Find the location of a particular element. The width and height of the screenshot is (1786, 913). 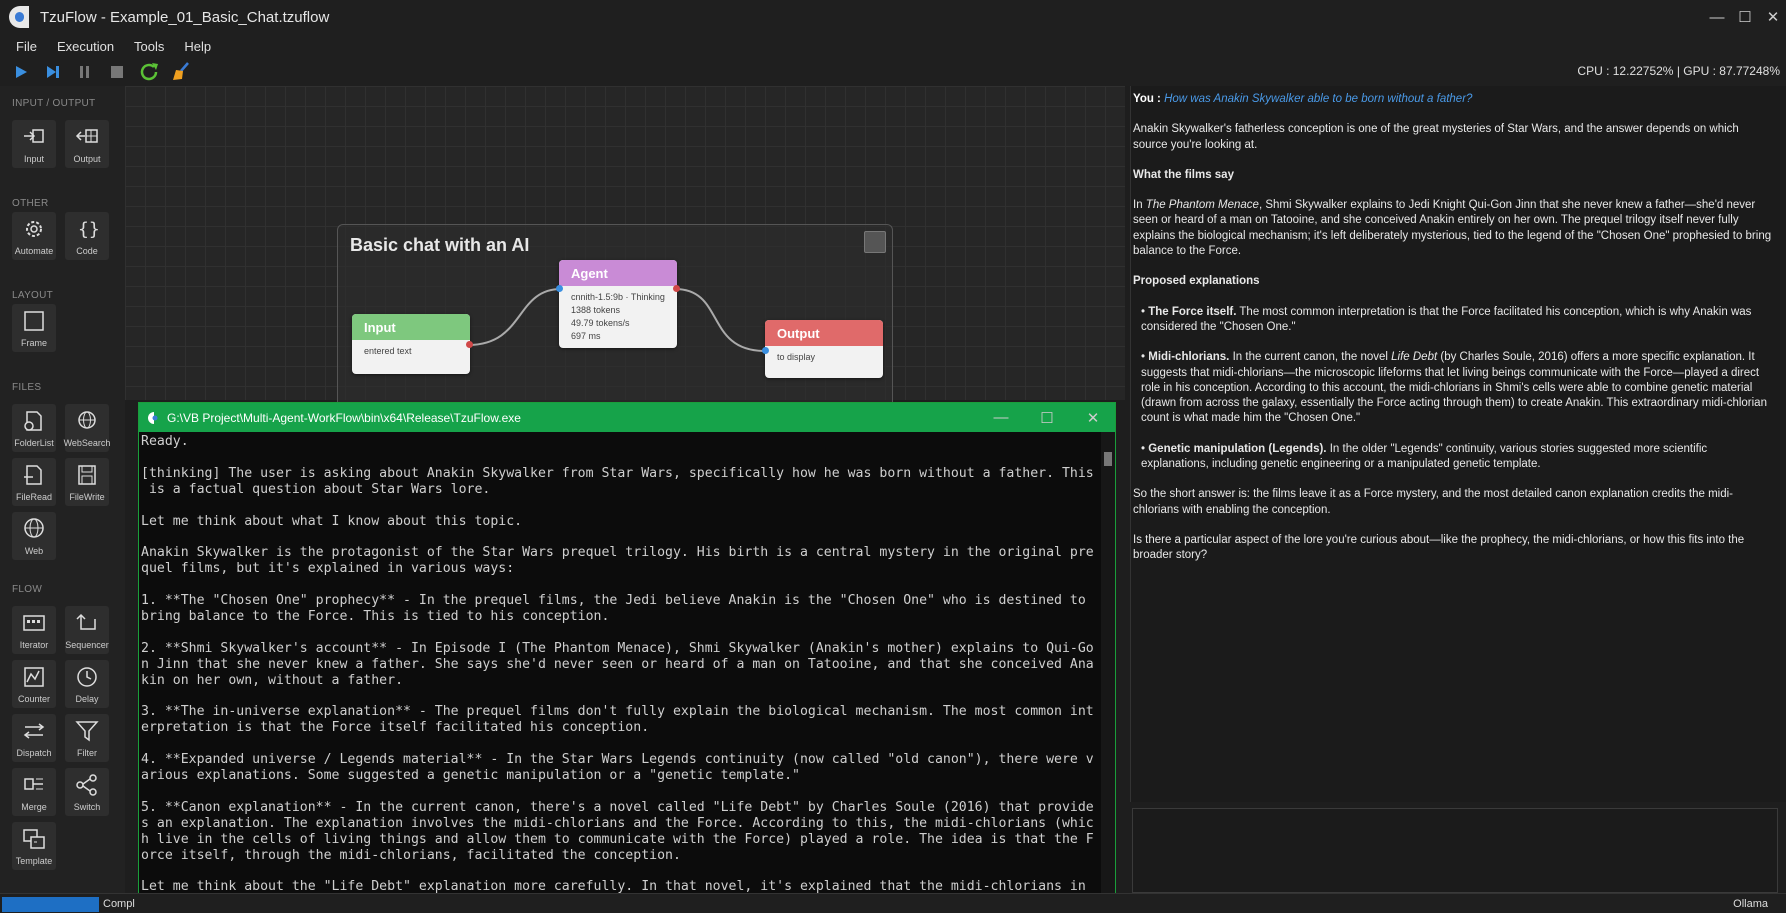

menu-tools: Tools is located at coordinates (149, 46).